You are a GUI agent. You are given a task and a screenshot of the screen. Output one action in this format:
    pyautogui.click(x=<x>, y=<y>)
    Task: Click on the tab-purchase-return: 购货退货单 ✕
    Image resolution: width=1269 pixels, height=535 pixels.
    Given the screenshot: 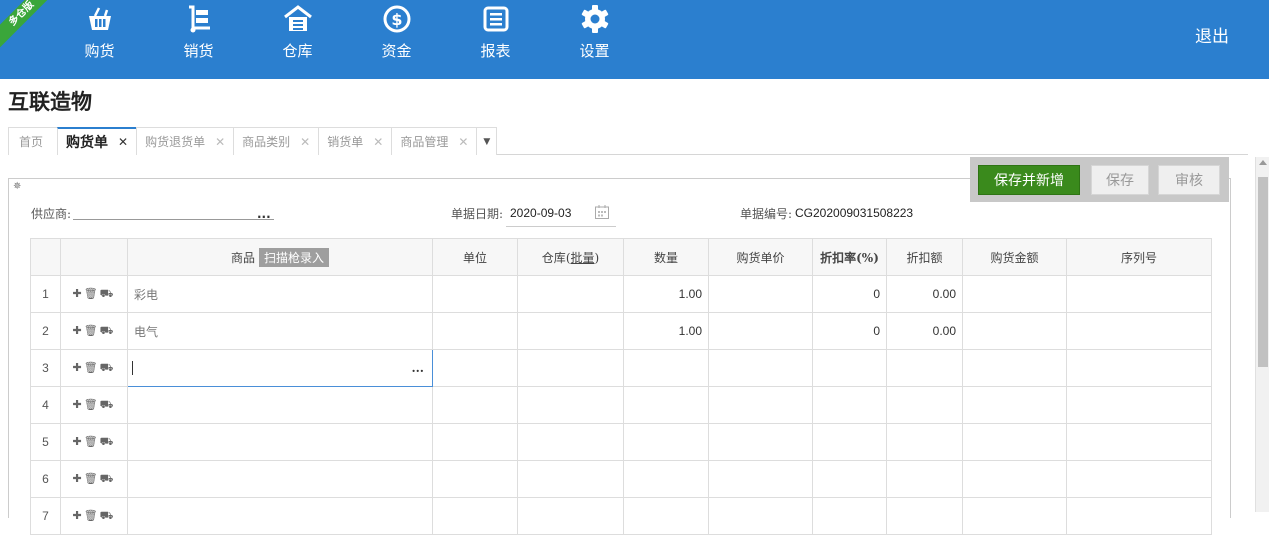 What is the action you would take?
    pyautogui.click(x=185, y=141)
    